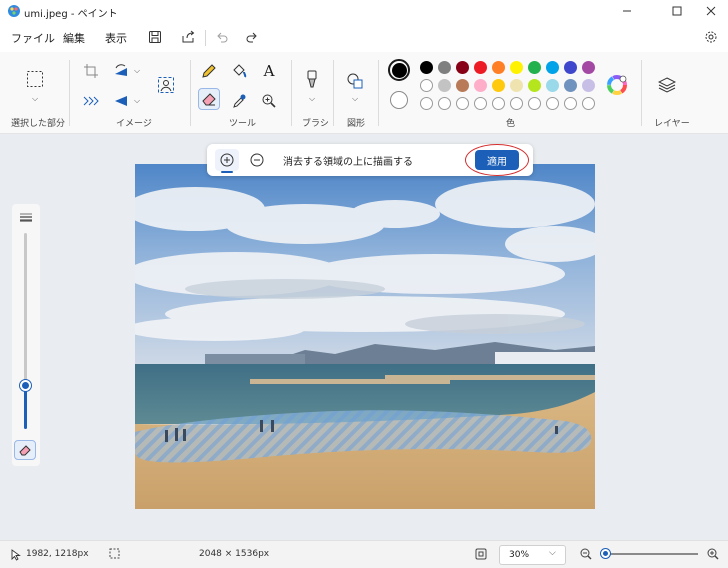 Image resolution: width=728 pixels, height=568 pixels. I want to click on resize-button, so click(91, 101).